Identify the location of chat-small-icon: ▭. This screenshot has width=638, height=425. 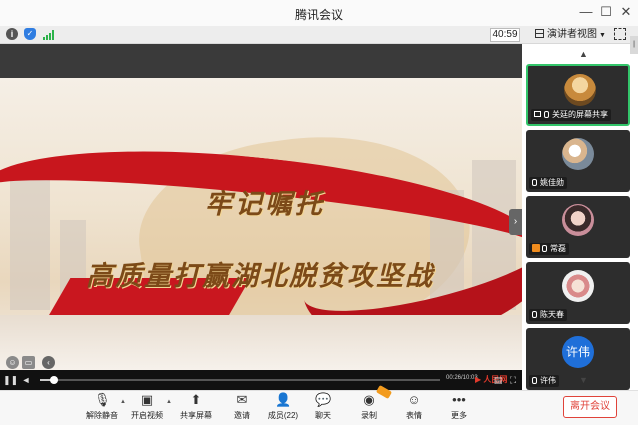
(28, 362).